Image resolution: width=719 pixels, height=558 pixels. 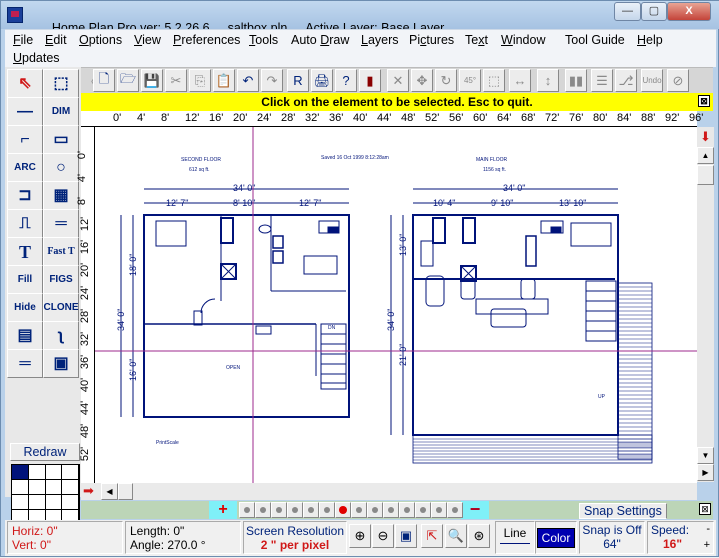 What do you see at coordinates (470, 80) in the screenshot?
I see `rotate-45-button: 45°` at bounding box center [470, 80].